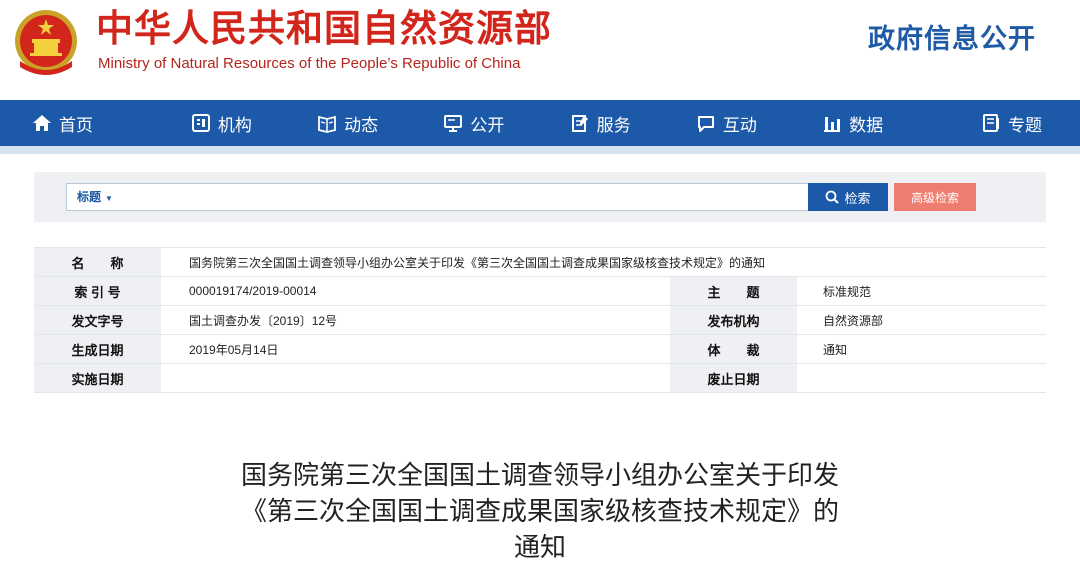  What do you see at coordinates (1025, 125) in the screenshot?
I see `nav-label: 专题` at bounding box center [1025, 125].